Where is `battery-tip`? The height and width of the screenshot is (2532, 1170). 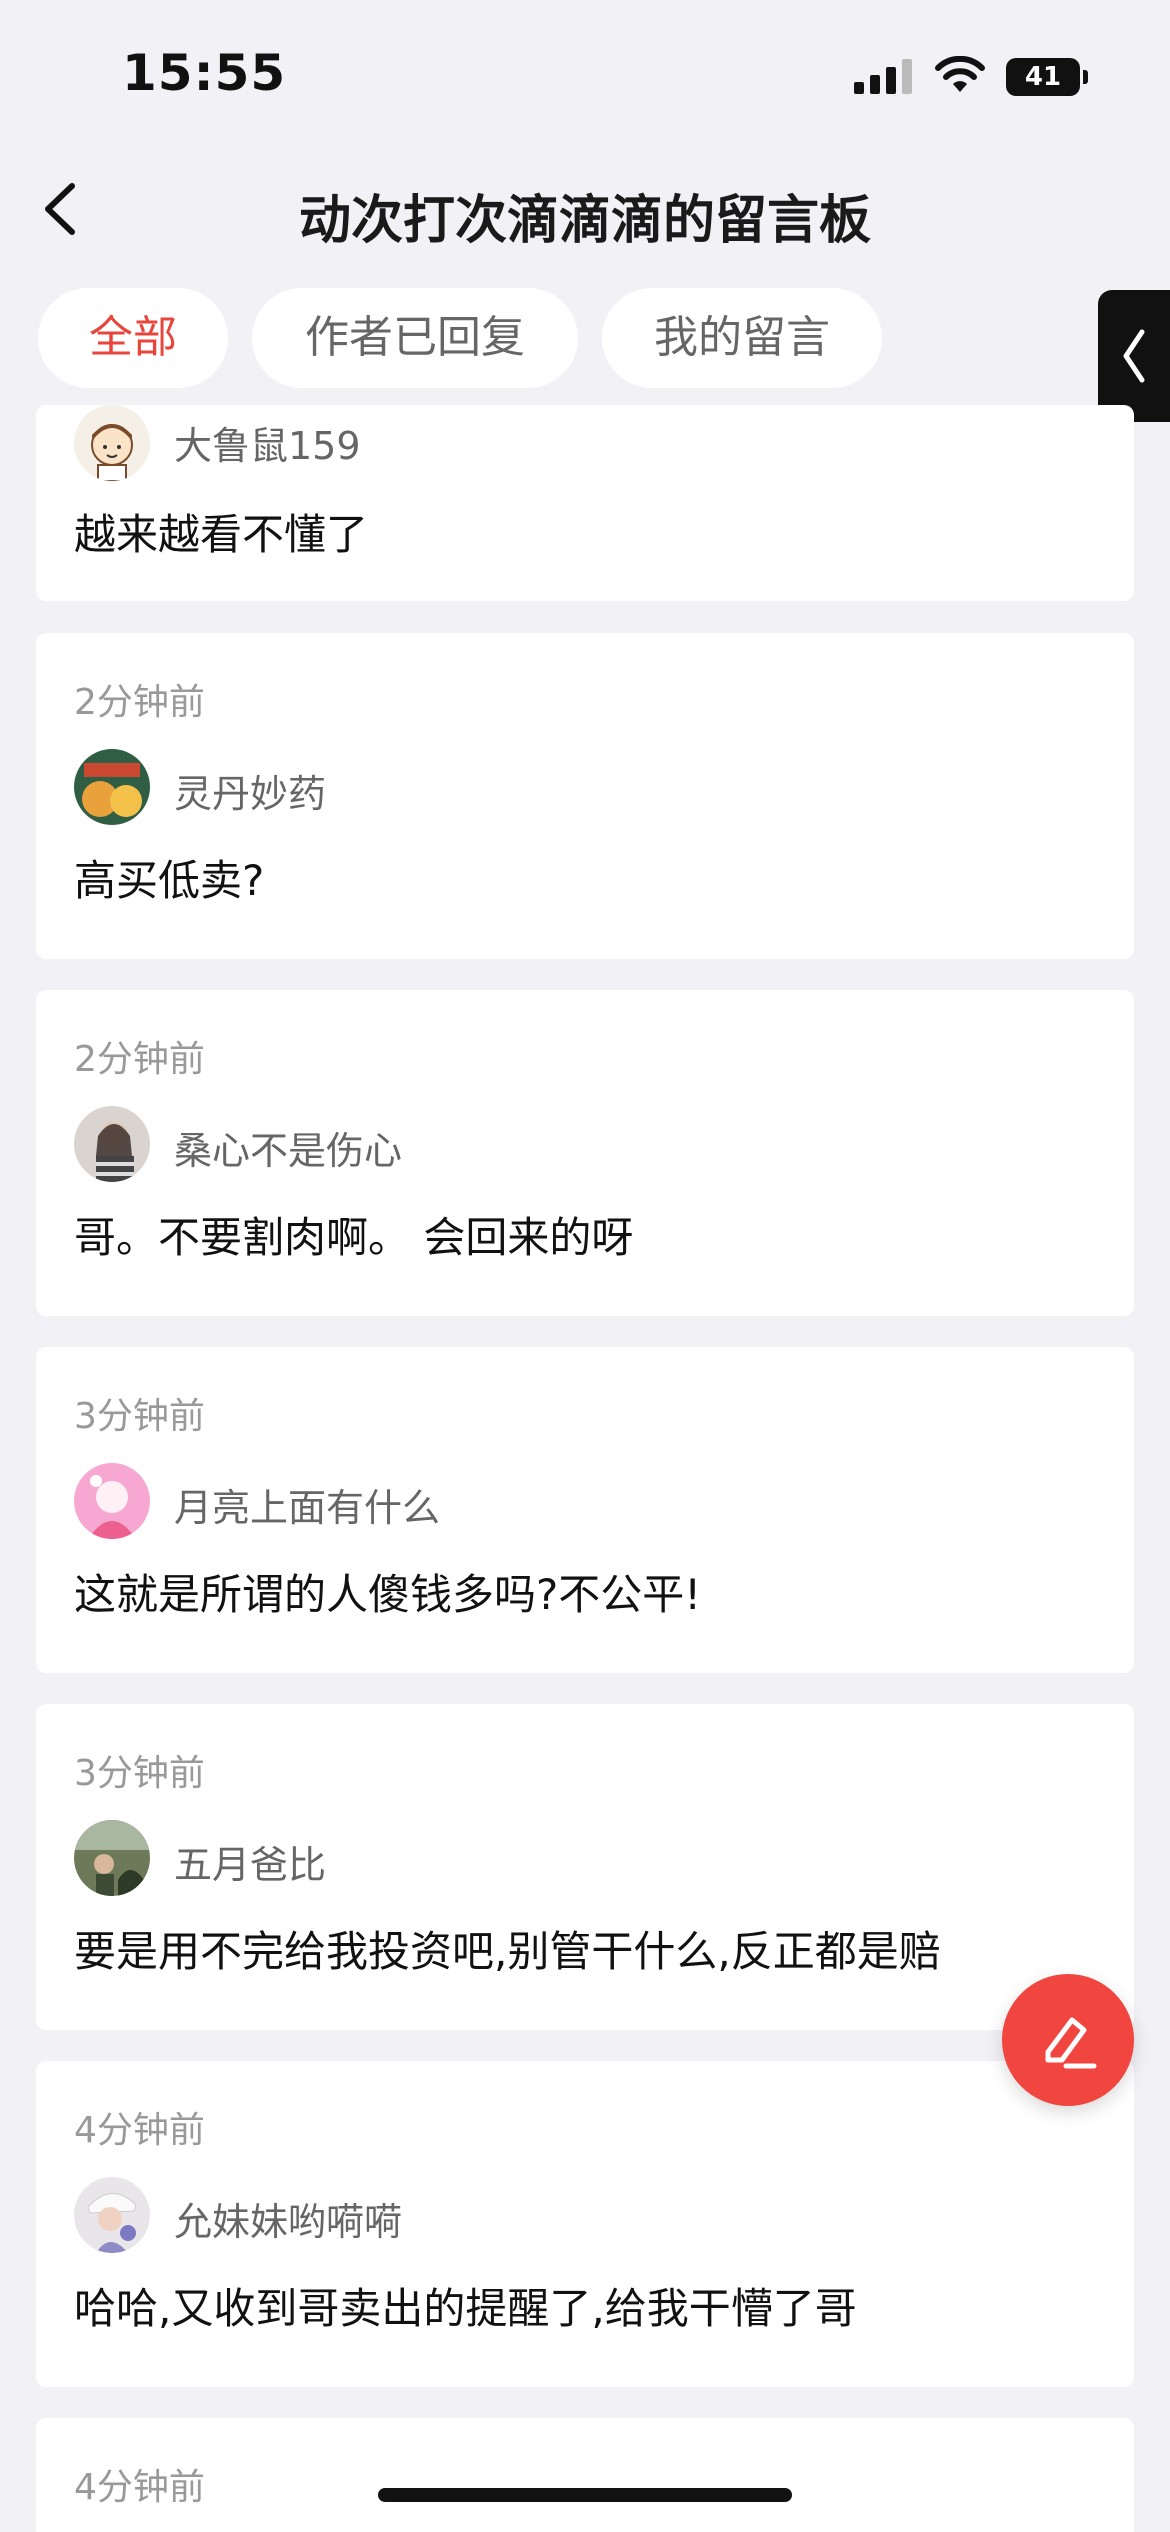 battery-tip is located at coordinates (1085, 77).